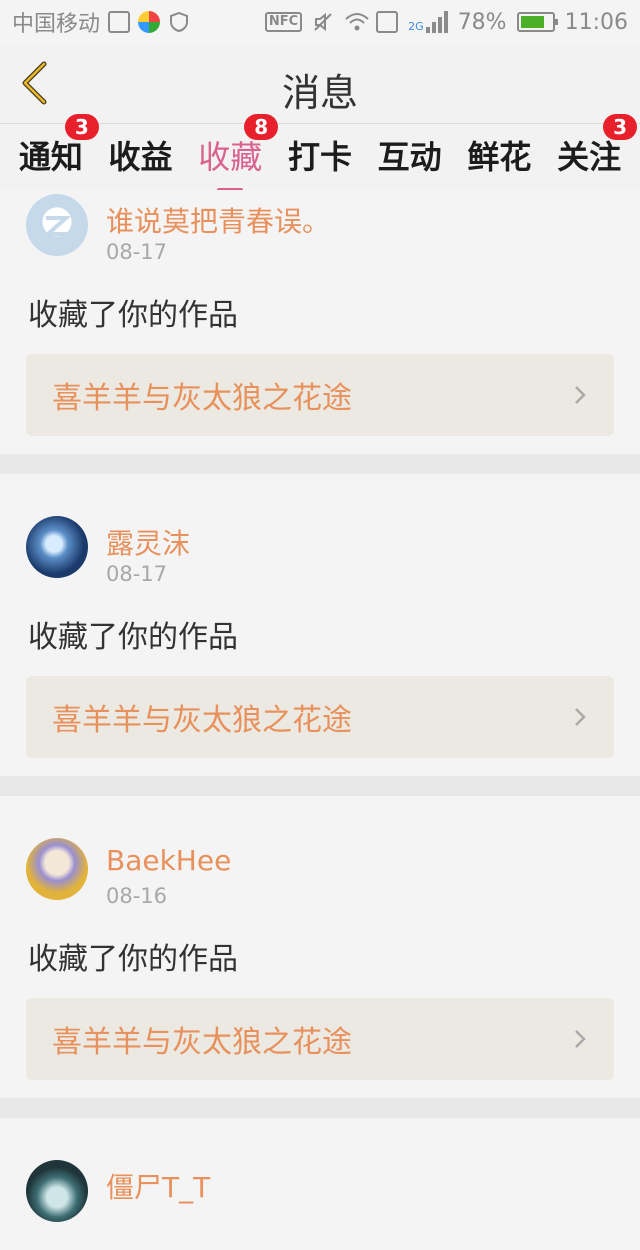 The width and height of the screenshot is (640, 1250). Describe the element at coordinates (482, 22) in the screenshot. I see `battery-percent: 78%` at that location.